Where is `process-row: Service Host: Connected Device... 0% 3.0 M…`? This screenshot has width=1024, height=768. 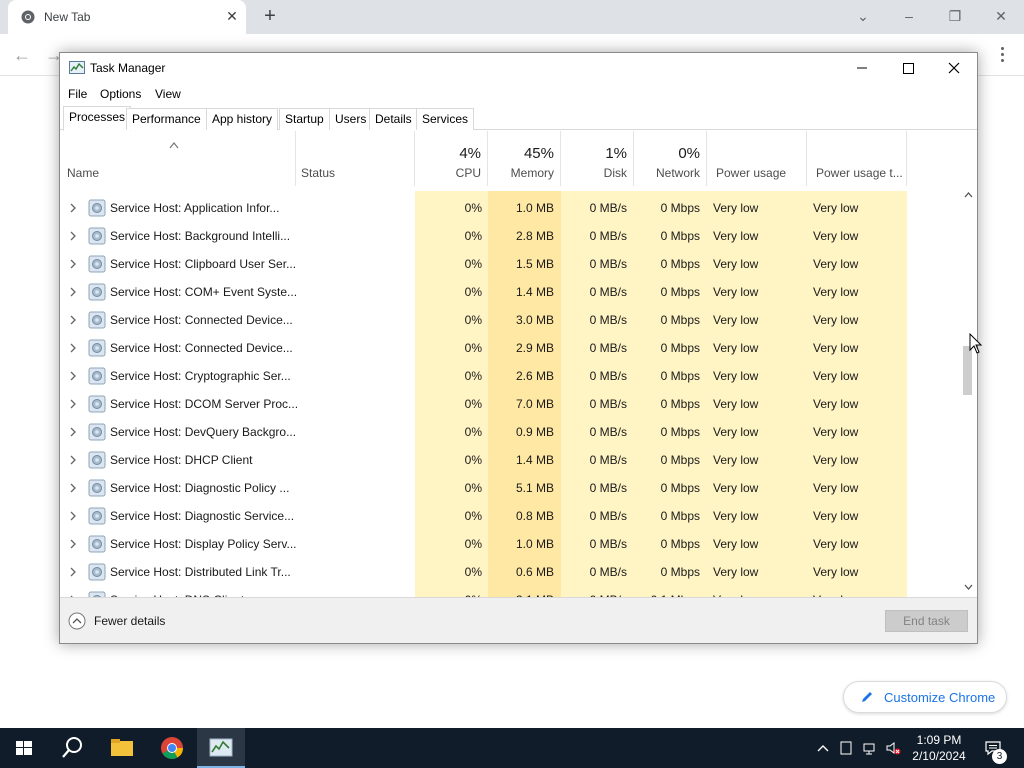 process-row: Service Host: Connected Device... 0% 3.0 M… is located at coordinates (511, 320).